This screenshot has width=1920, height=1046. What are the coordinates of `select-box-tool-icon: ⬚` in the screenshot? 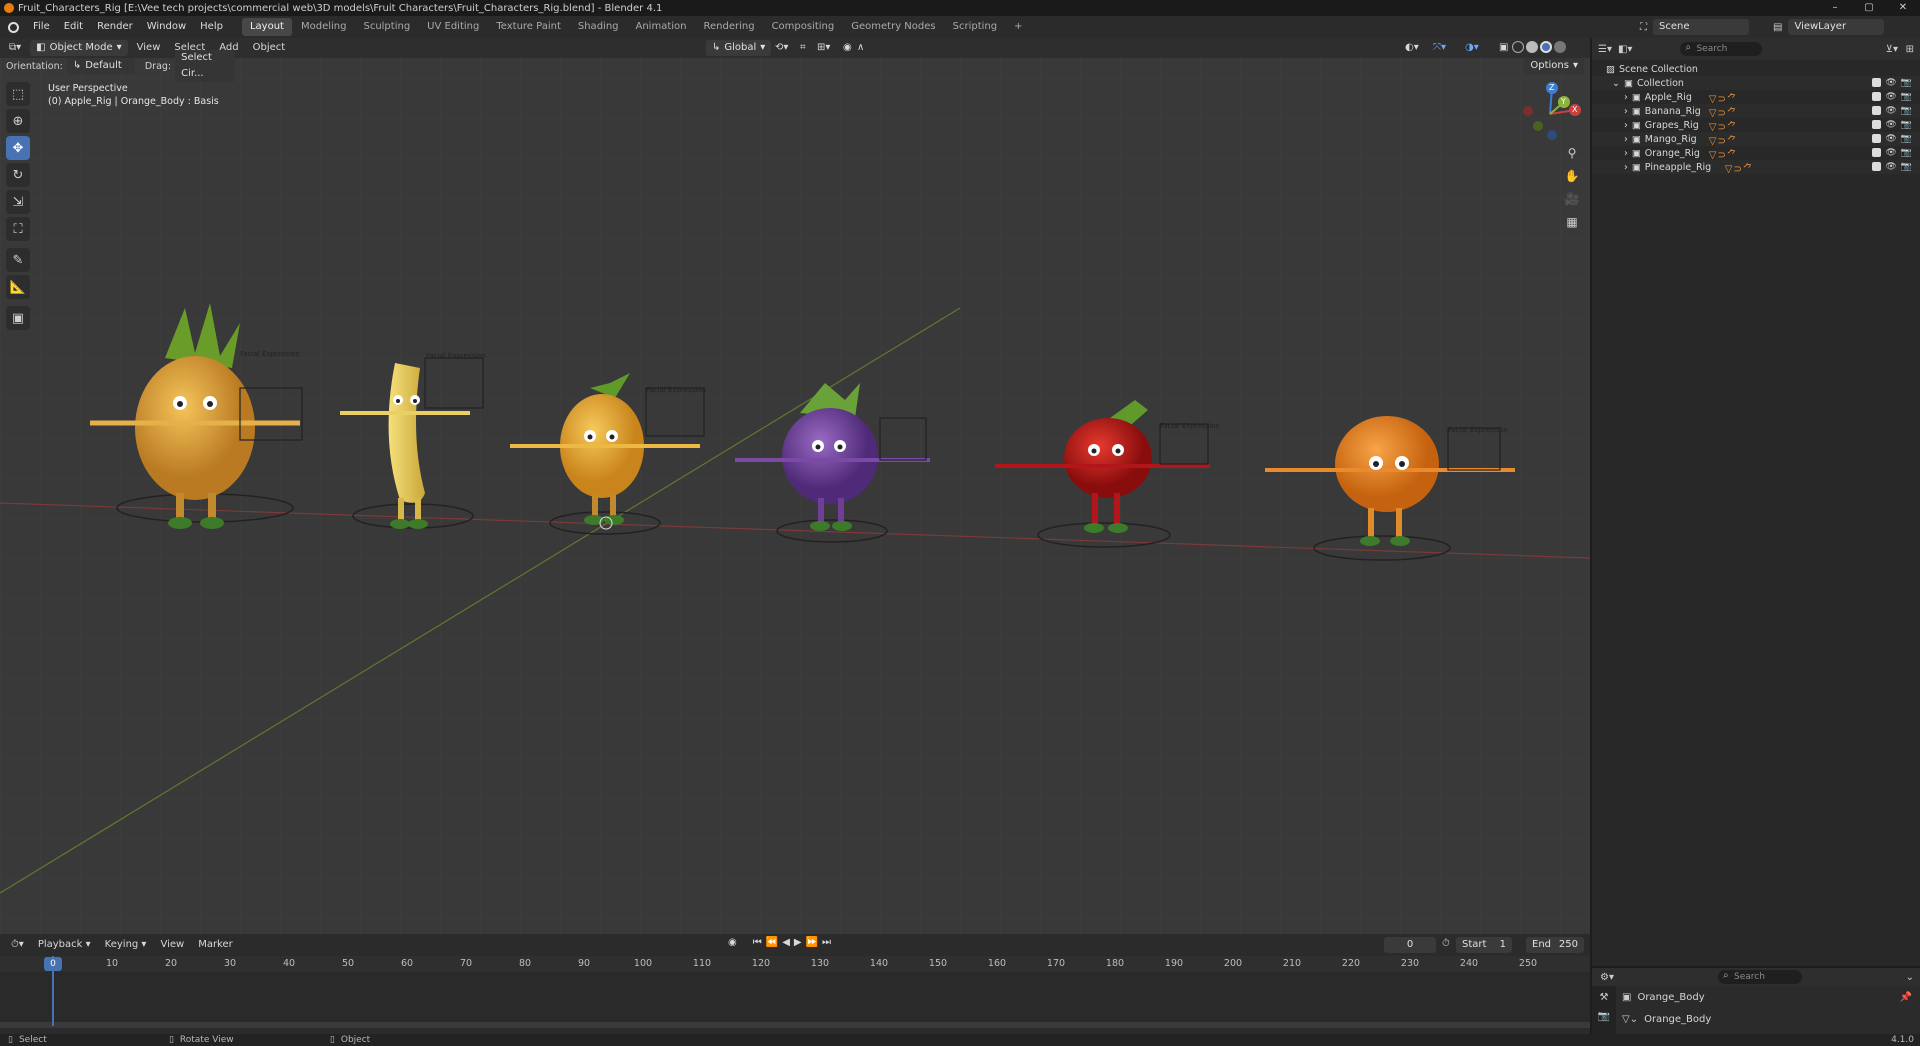 It's located at (18, 94).